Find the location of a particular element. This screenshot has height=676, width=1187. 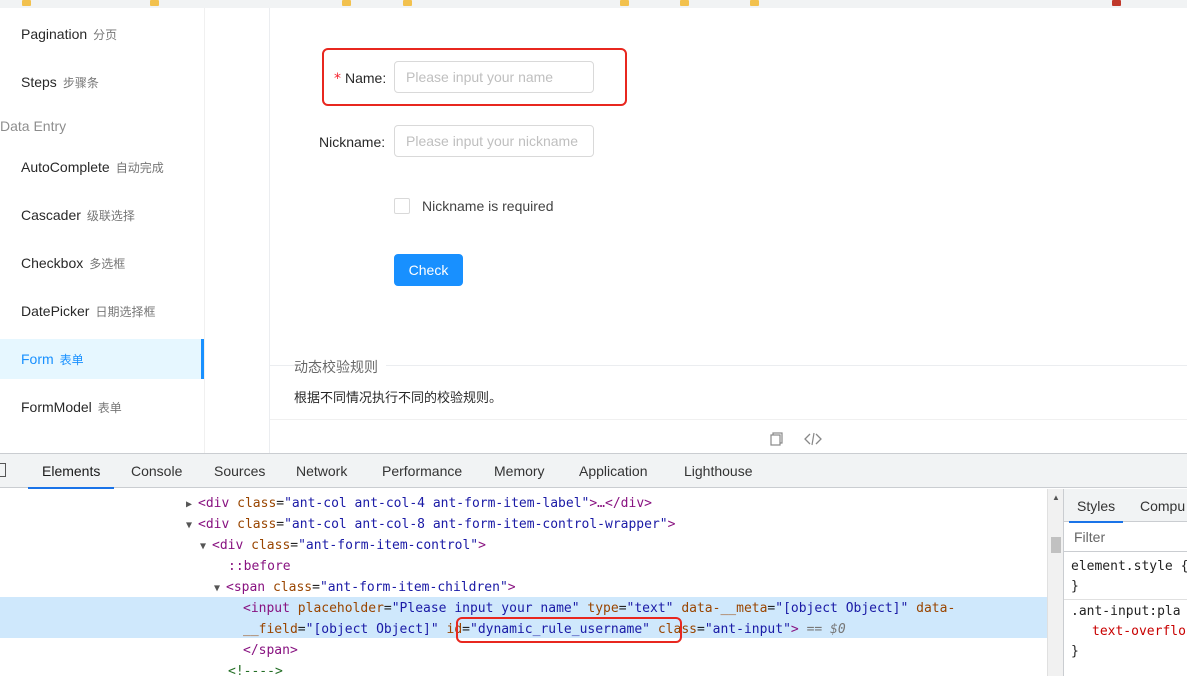

sidebar-item-autocomplete: AutoComplete 自动完成 is located at coordinates (102, 167).